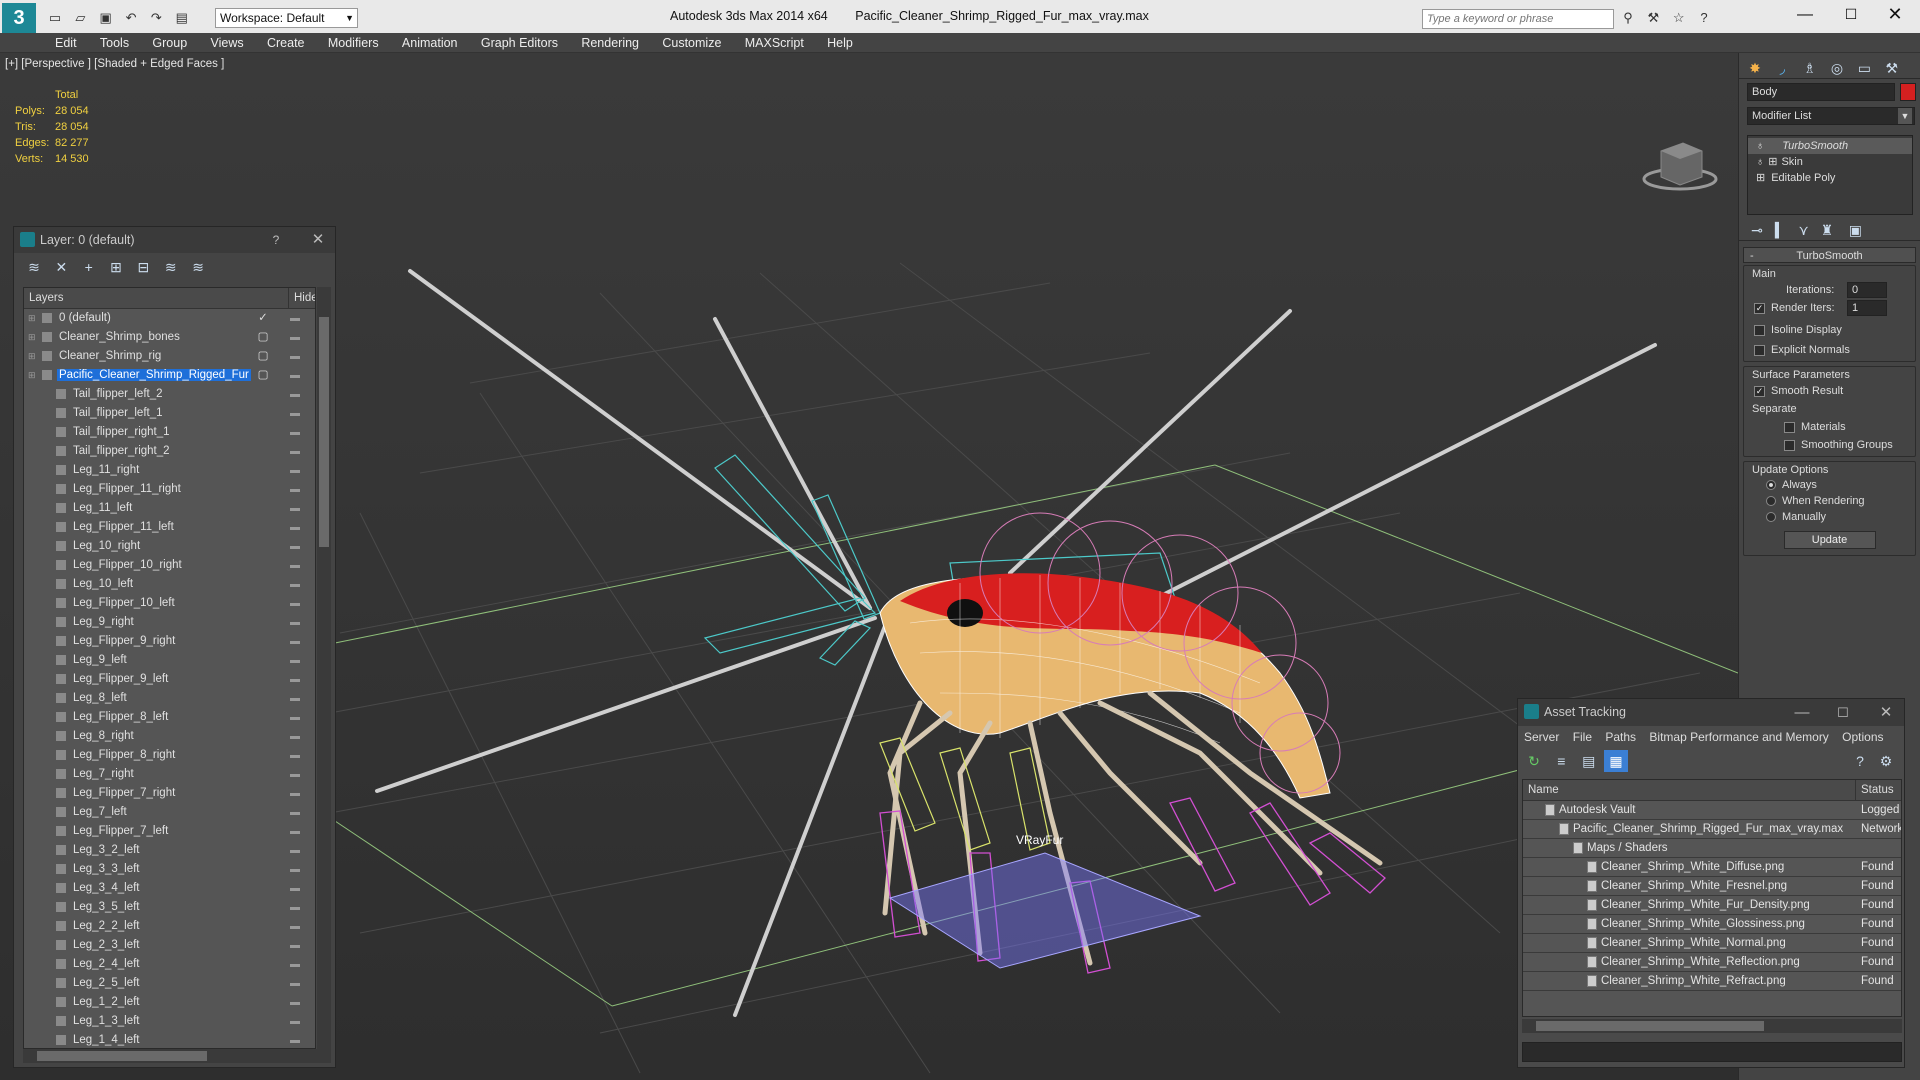 The image size is (1920, 1080). What do you see at coordinates (1804, 230) in the screenshot?
I see `make-unique-icon: ⋎` at bounding box center [1804, 230].